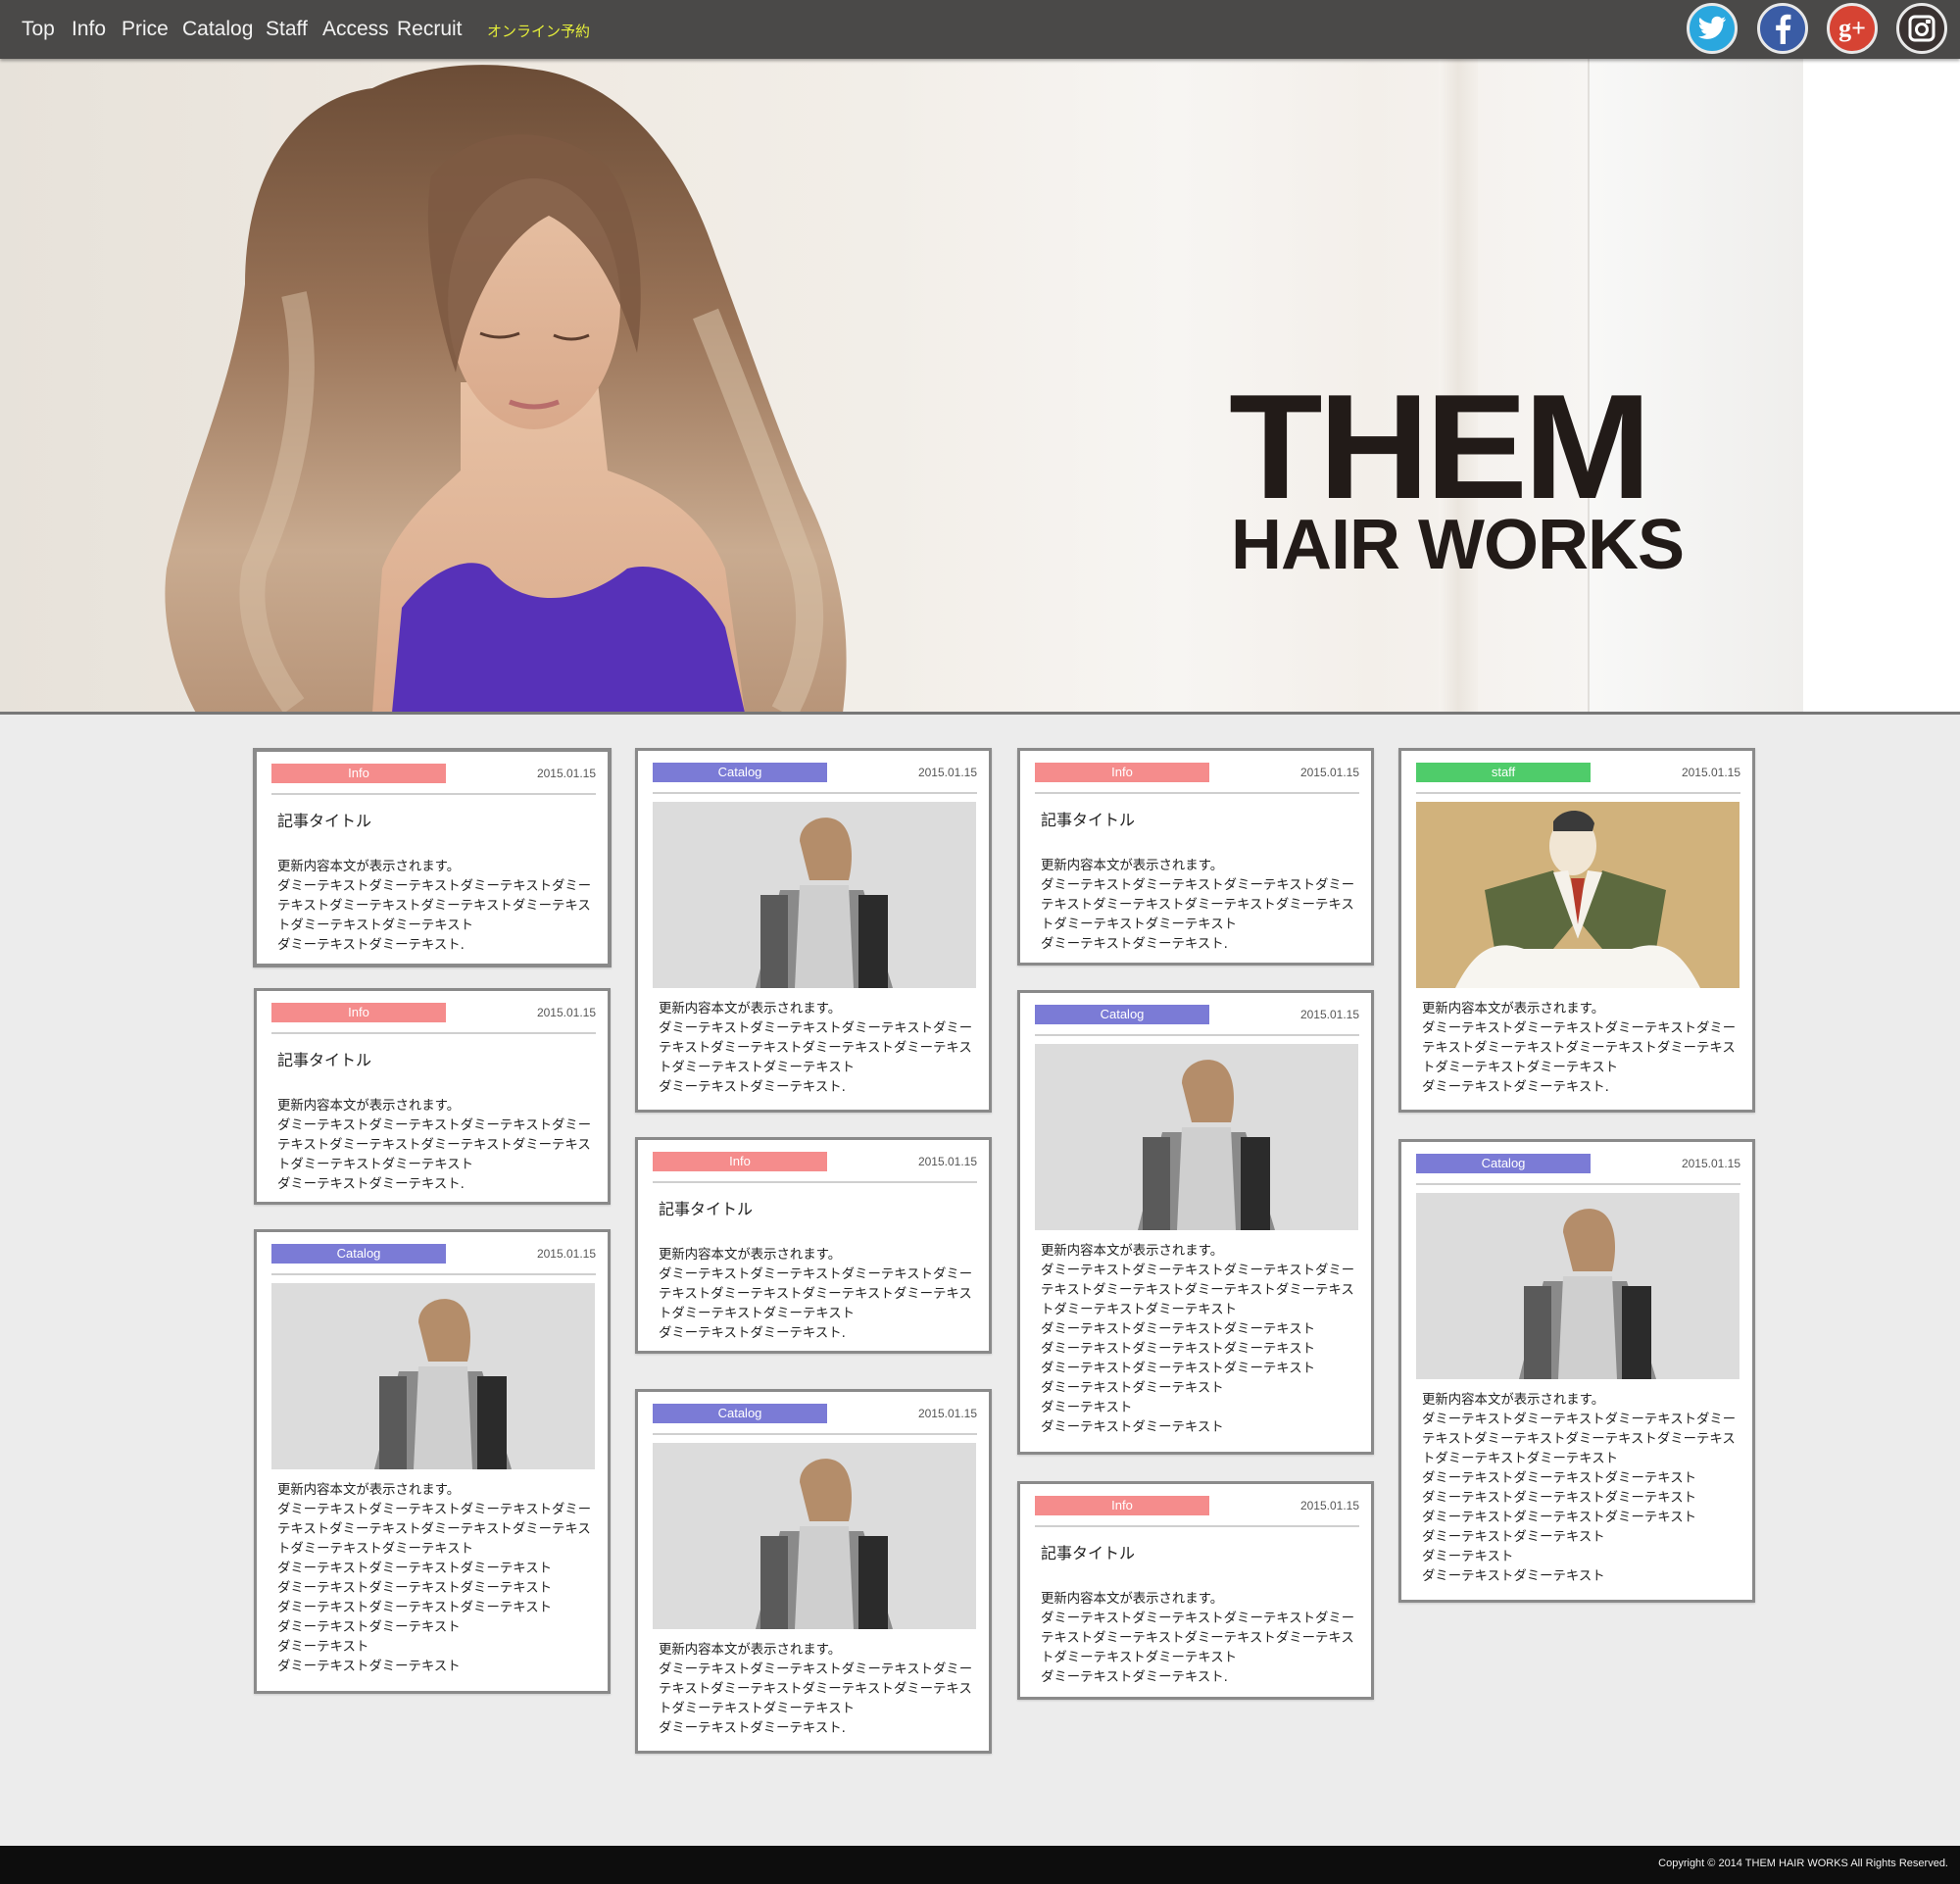 The width and height of the screenshot is (1960, 1884). I want to click on logo-line-hair-works: HAIR WORKS, so click(1458, 545).